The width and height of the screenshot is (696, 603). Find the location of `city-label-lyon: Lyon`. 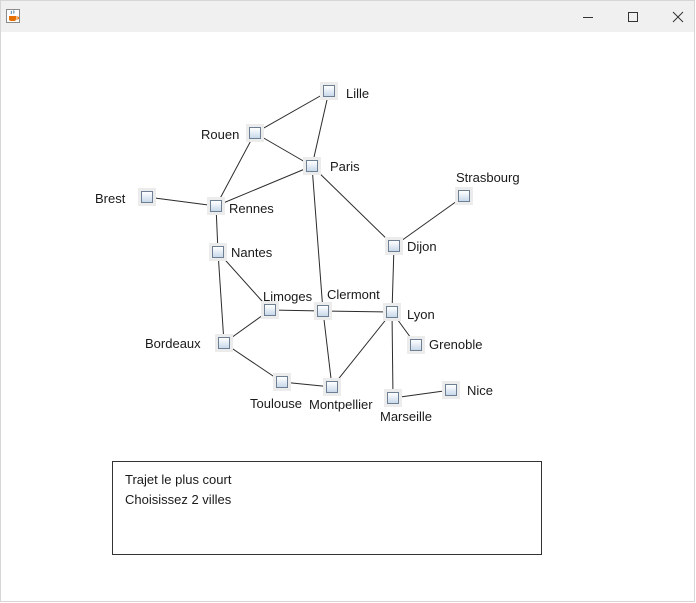

city-label-lyon: Lyon is located at coordinates (421, 314).